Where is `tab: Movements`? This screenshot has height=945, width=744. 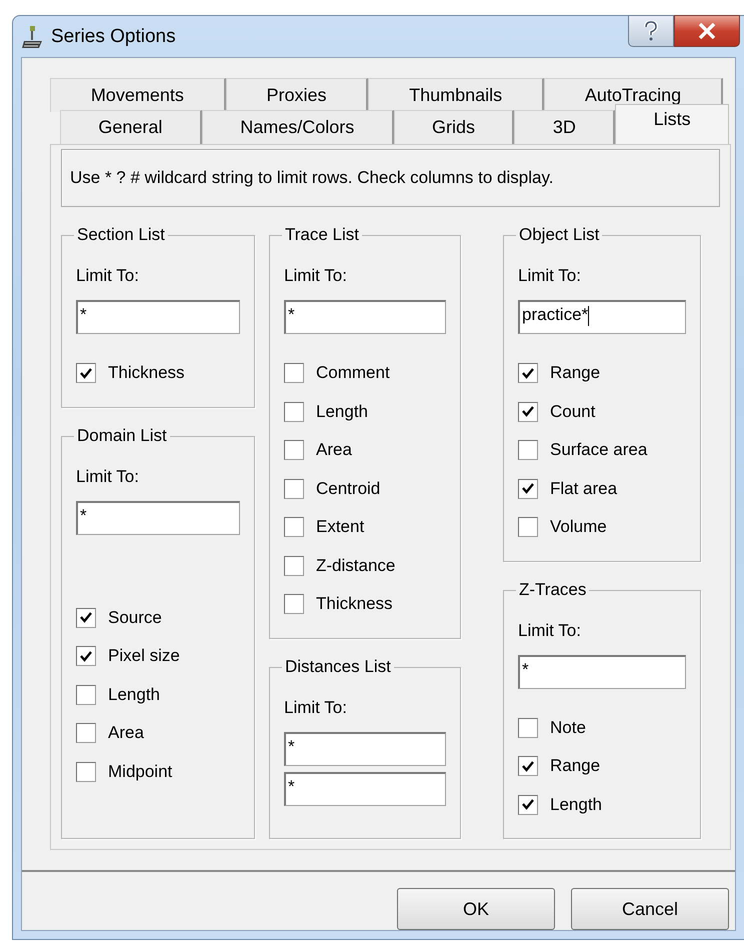
tab: Movements is located at coordinates (138, 95).